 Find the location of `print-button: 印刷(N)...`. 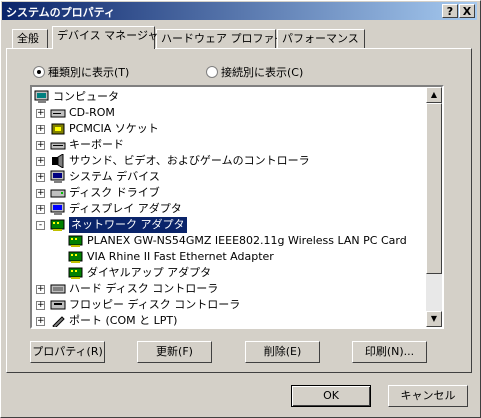

print-button: 印刷(N)... is located at coordinates (389, 352).